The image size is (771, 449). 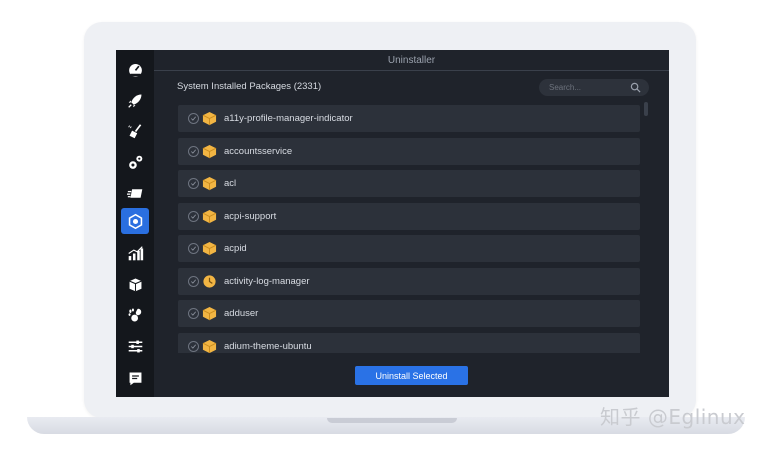 I want to click on sidebar-item-resources, so click(x=135, y=253).